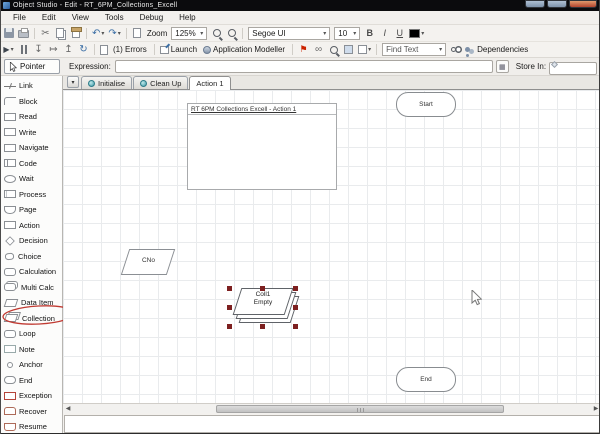  What do you see at coordinates (80, 17) in the screenshot?
I see `menu-view: View` at bounding box center [80, 17].